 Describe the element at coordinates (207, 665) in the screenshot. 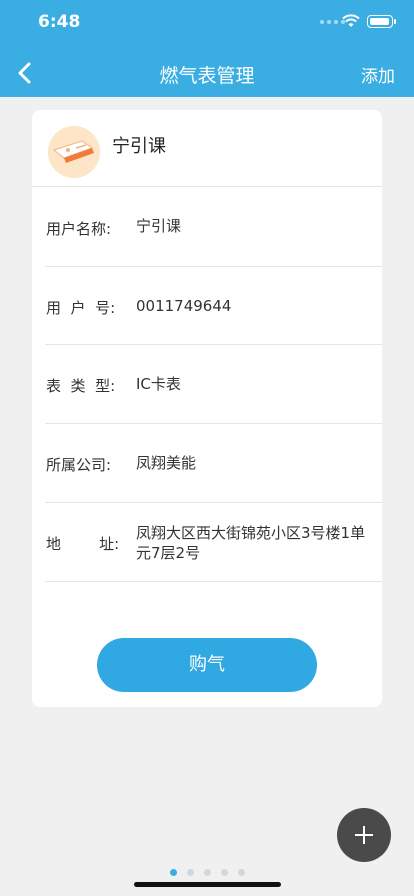

I see `buy-gas-button: 购气` at that location.